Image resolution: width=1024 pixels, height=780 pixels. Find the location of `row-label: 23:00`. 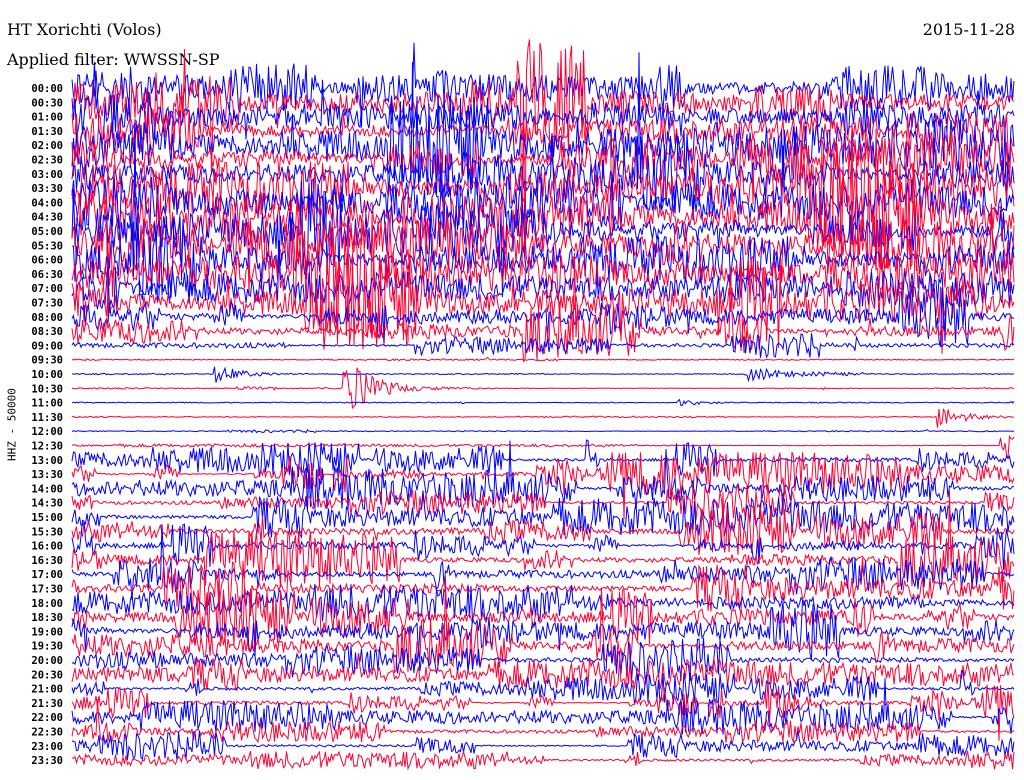

row-label: 23:00 is located at coordinates (47, 747).